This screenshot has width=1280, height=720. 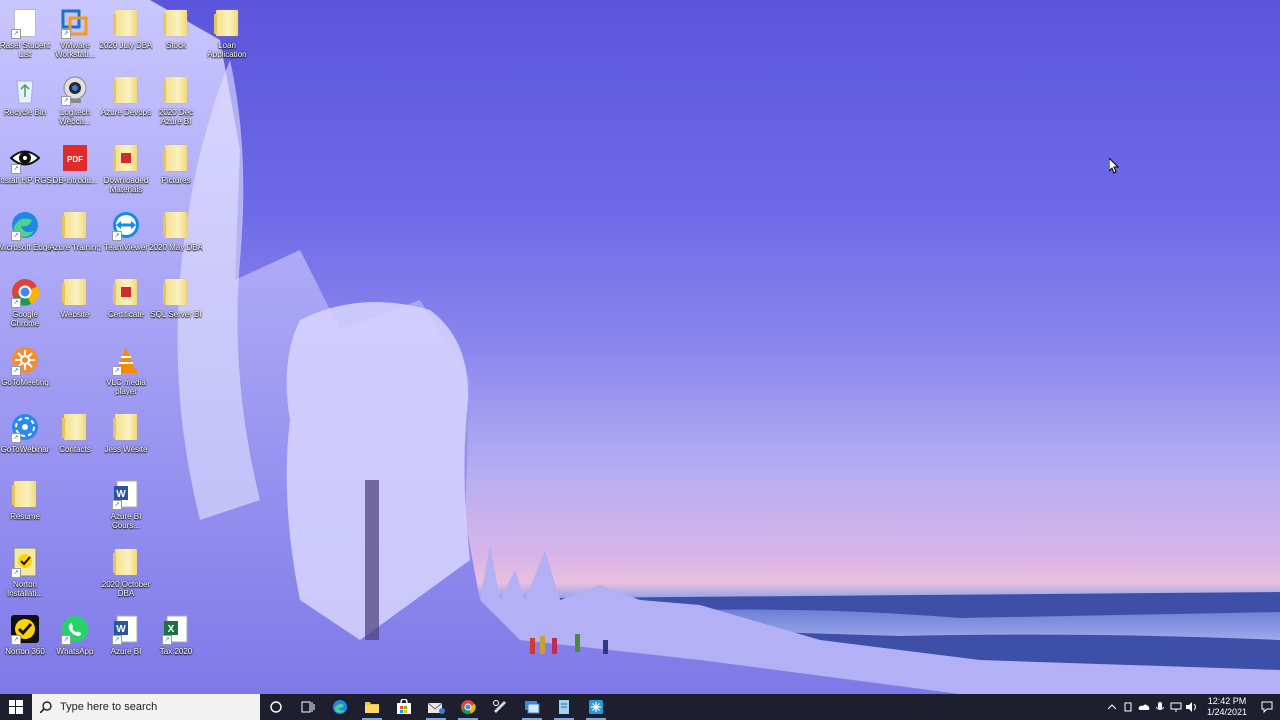 I want to click on device-tray-icon, so click(x=1128, y=707).